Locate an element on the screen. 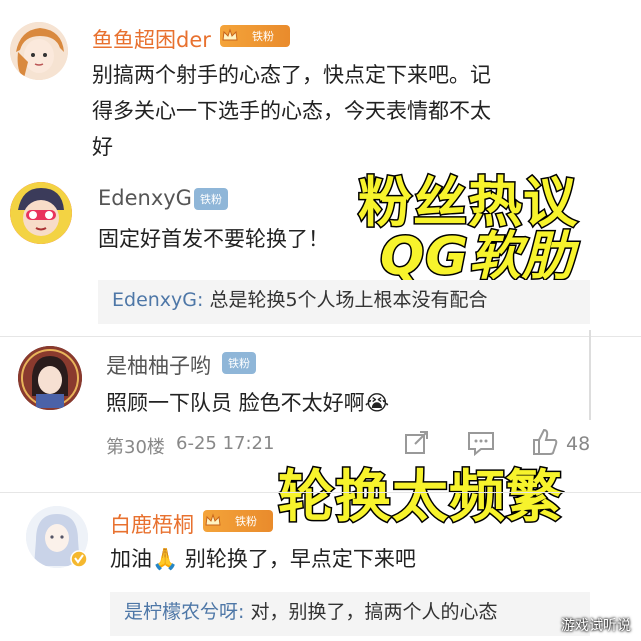 Image resolution: width=641 pixels, height=641 pixels. username-youyouzi: 是柚柚子哟 is located at coordinates (158, 365).